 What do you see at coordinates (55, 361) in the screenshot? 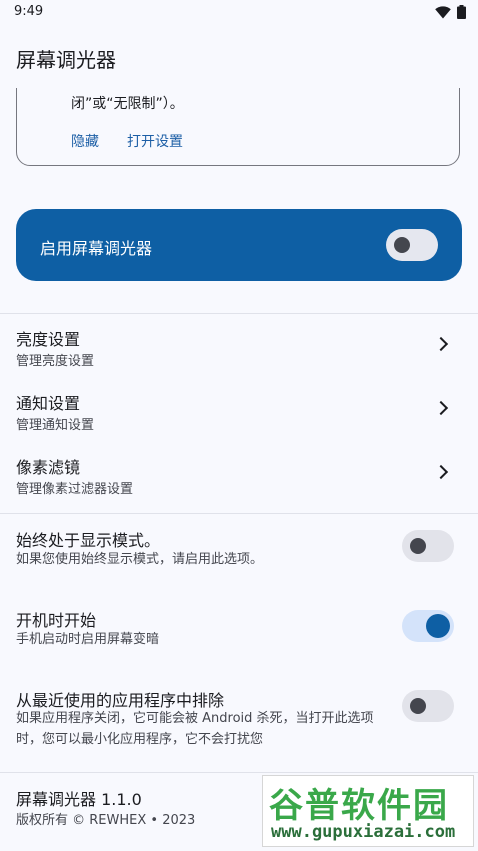
I see `item-subtitle: 管理亮度设置` at bounding box center [55, 361].